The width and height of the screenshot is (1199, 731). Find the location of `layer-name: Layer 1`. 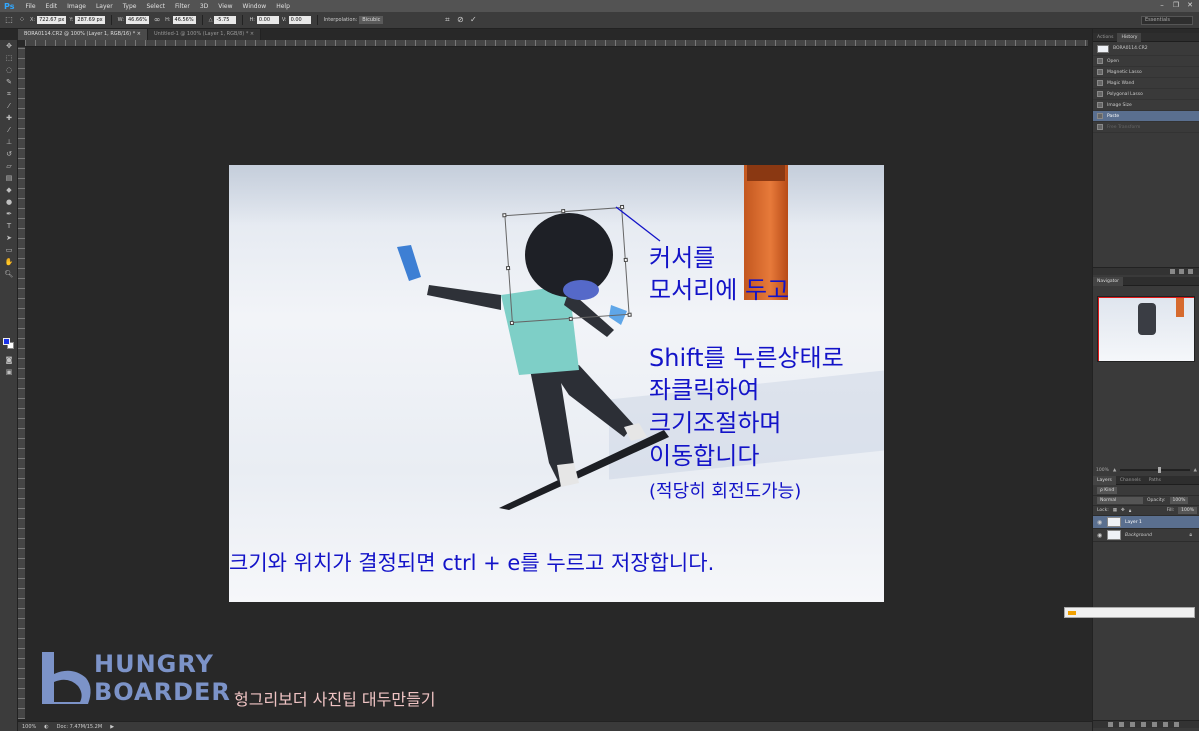

layer-name: Layer 1 is located at coordinates (1133, 522).